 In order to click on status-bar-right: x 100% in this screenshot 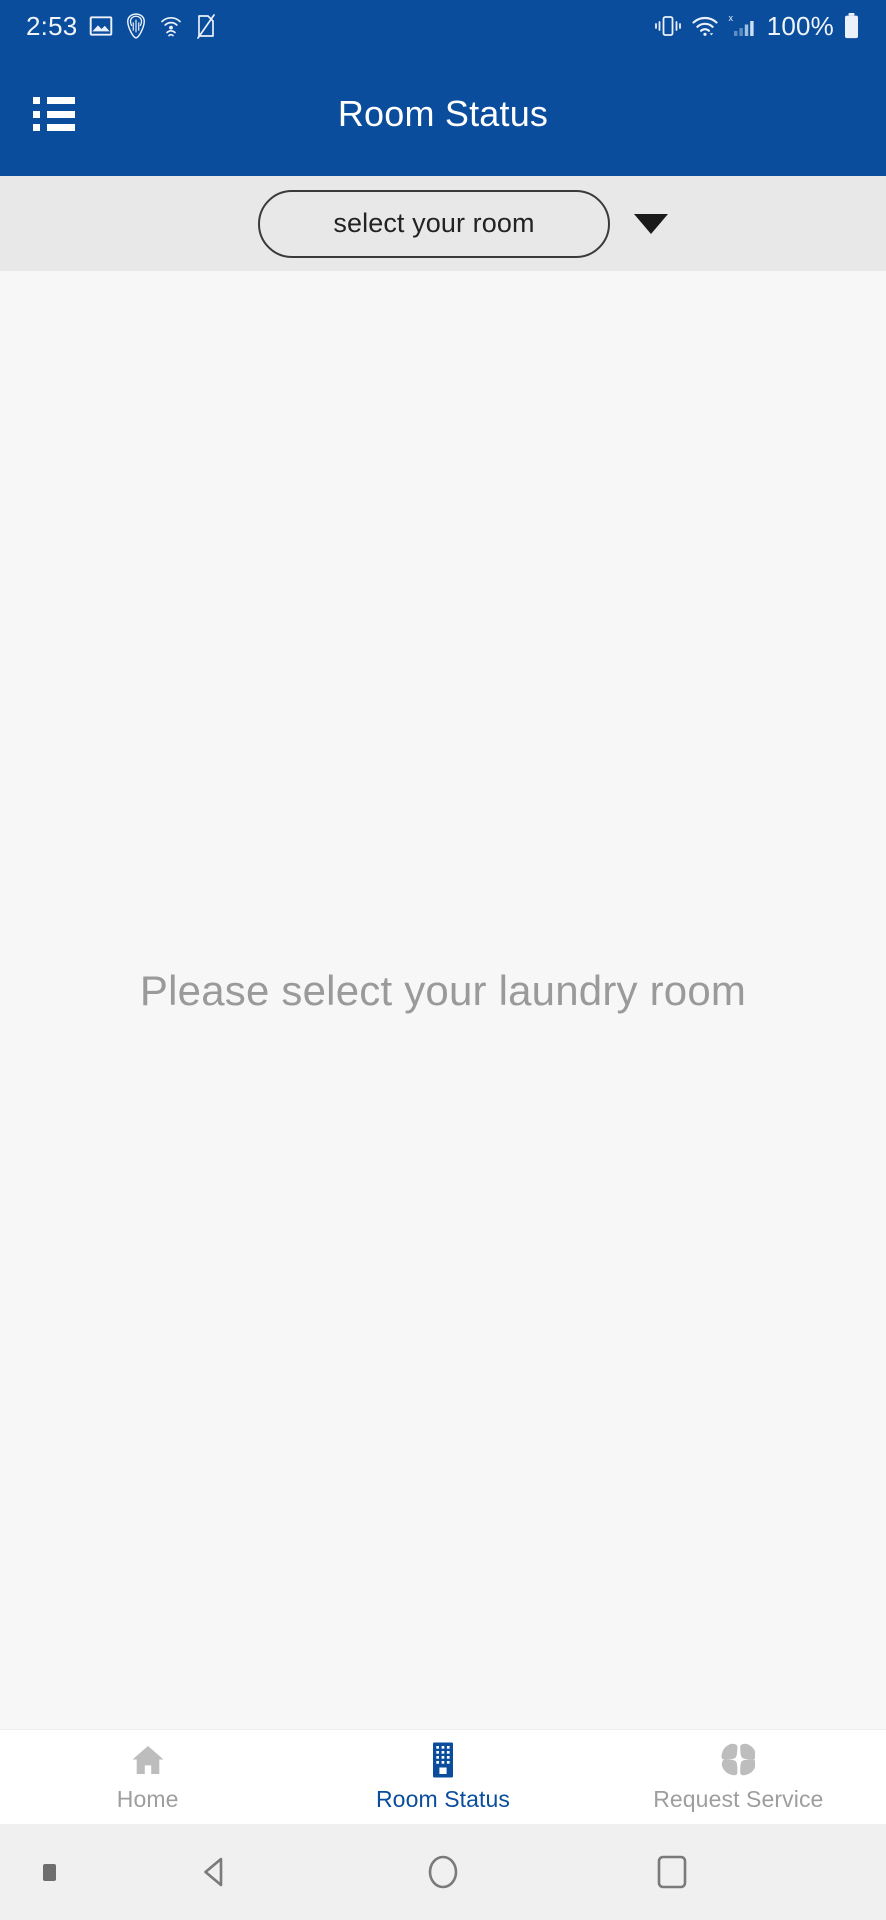, I will do `click(757, 26)`.